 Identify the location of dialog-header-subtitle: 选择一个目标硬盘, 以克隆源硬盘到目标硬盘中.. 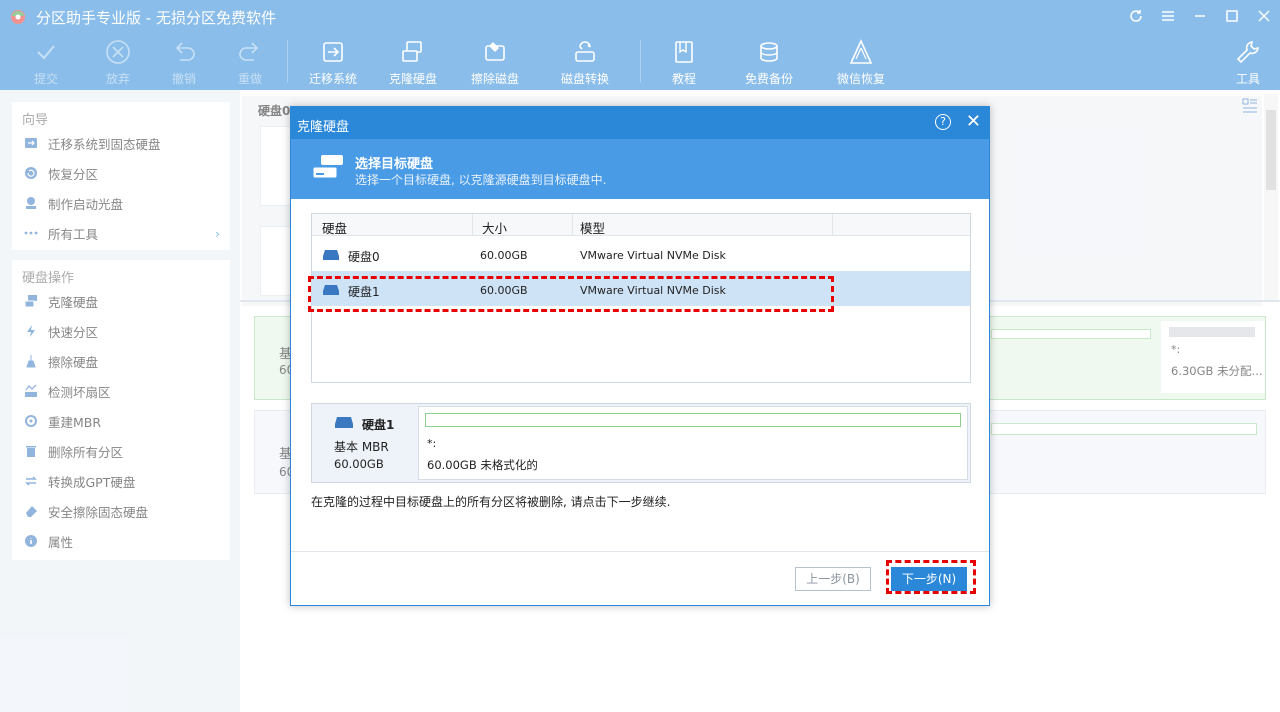
(481, 180).